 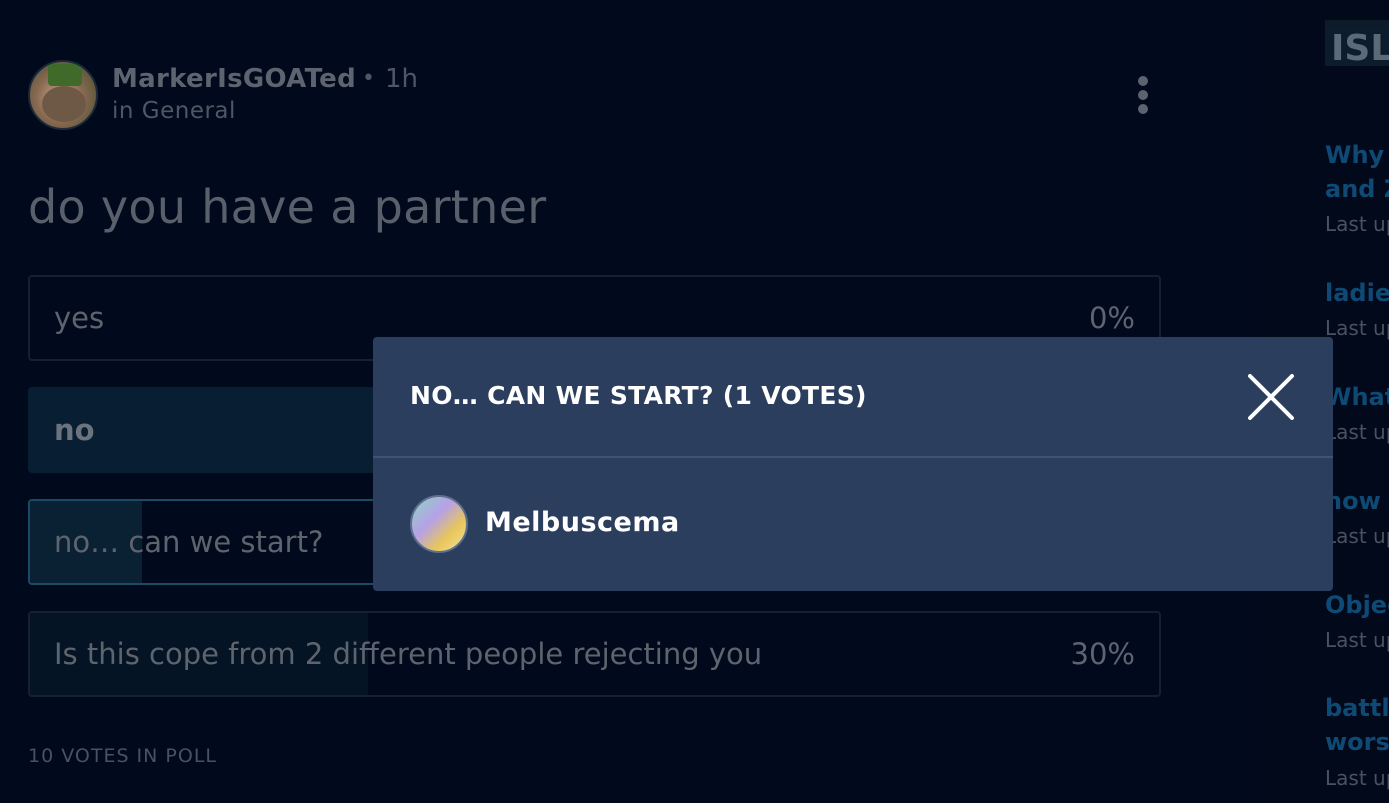 I want to click on poll-question: do you have a partner, so click(x=287, y=207).